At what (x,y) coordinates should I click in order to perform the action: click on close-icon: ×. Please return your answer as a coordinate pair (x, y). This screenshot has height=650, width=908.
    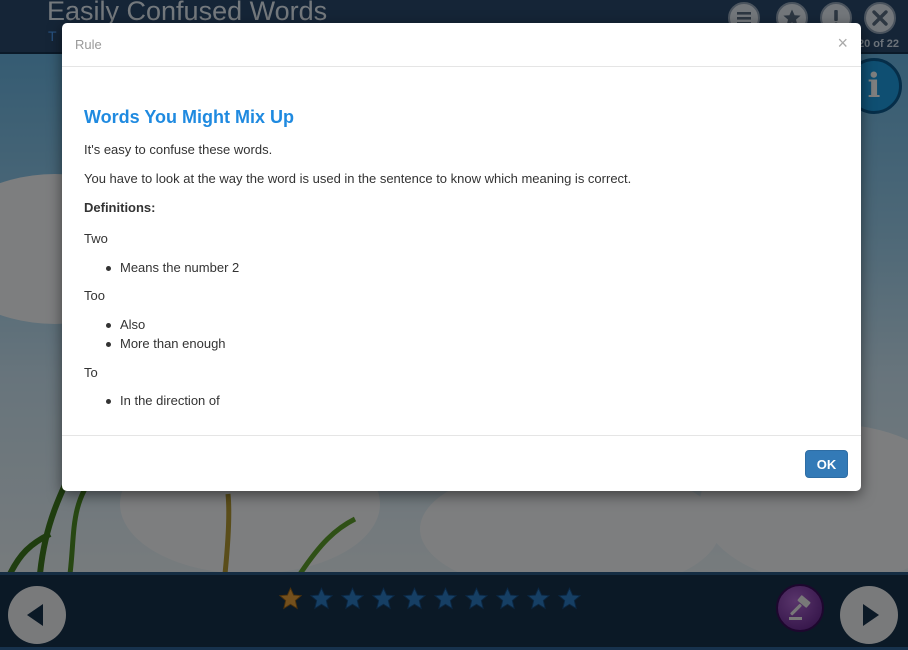
    Looking at the image, I should click on (842, 43).